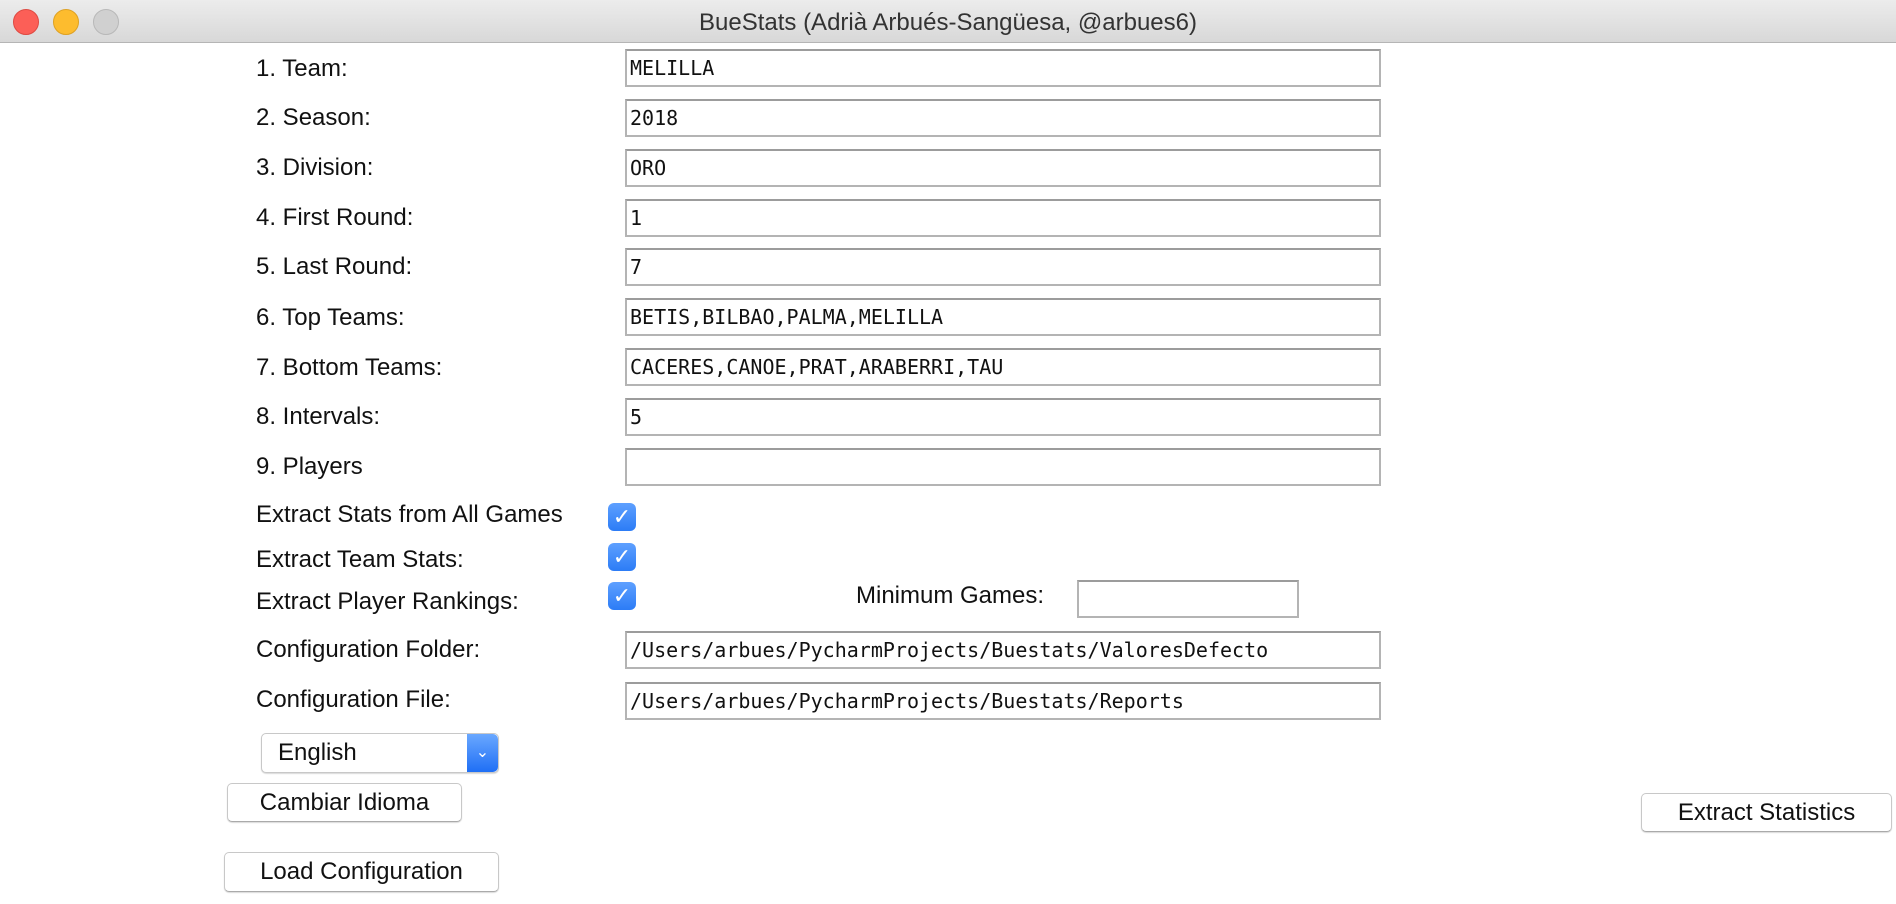 Image resolution: width=1896 pixels, height=904 pixels. I want to click on team-stats-label: Extract Team Stats:, so click(360, 559).